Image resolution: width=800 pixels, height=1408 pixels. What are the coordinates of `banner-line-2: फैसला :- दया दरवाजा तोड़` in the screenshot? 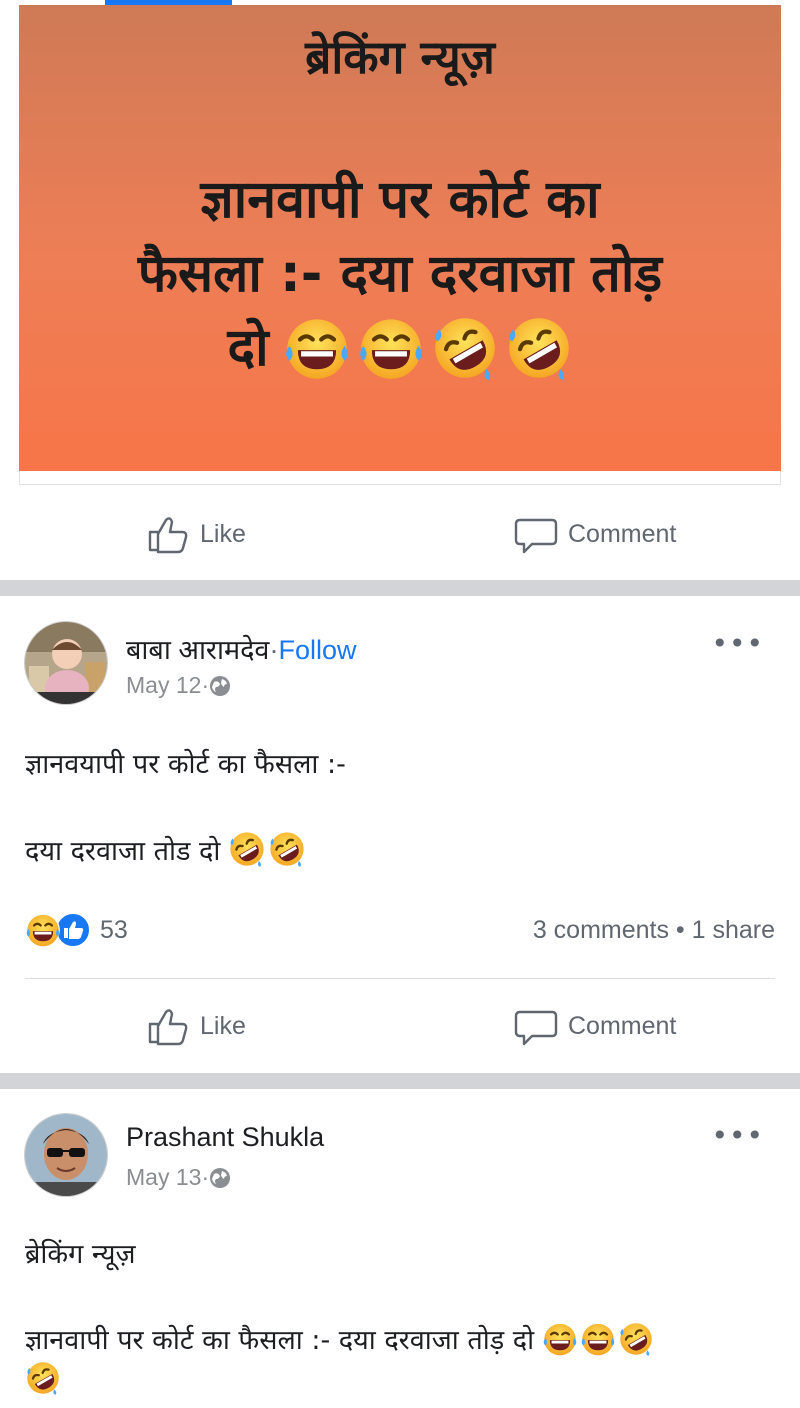 It's located at (400, 274).